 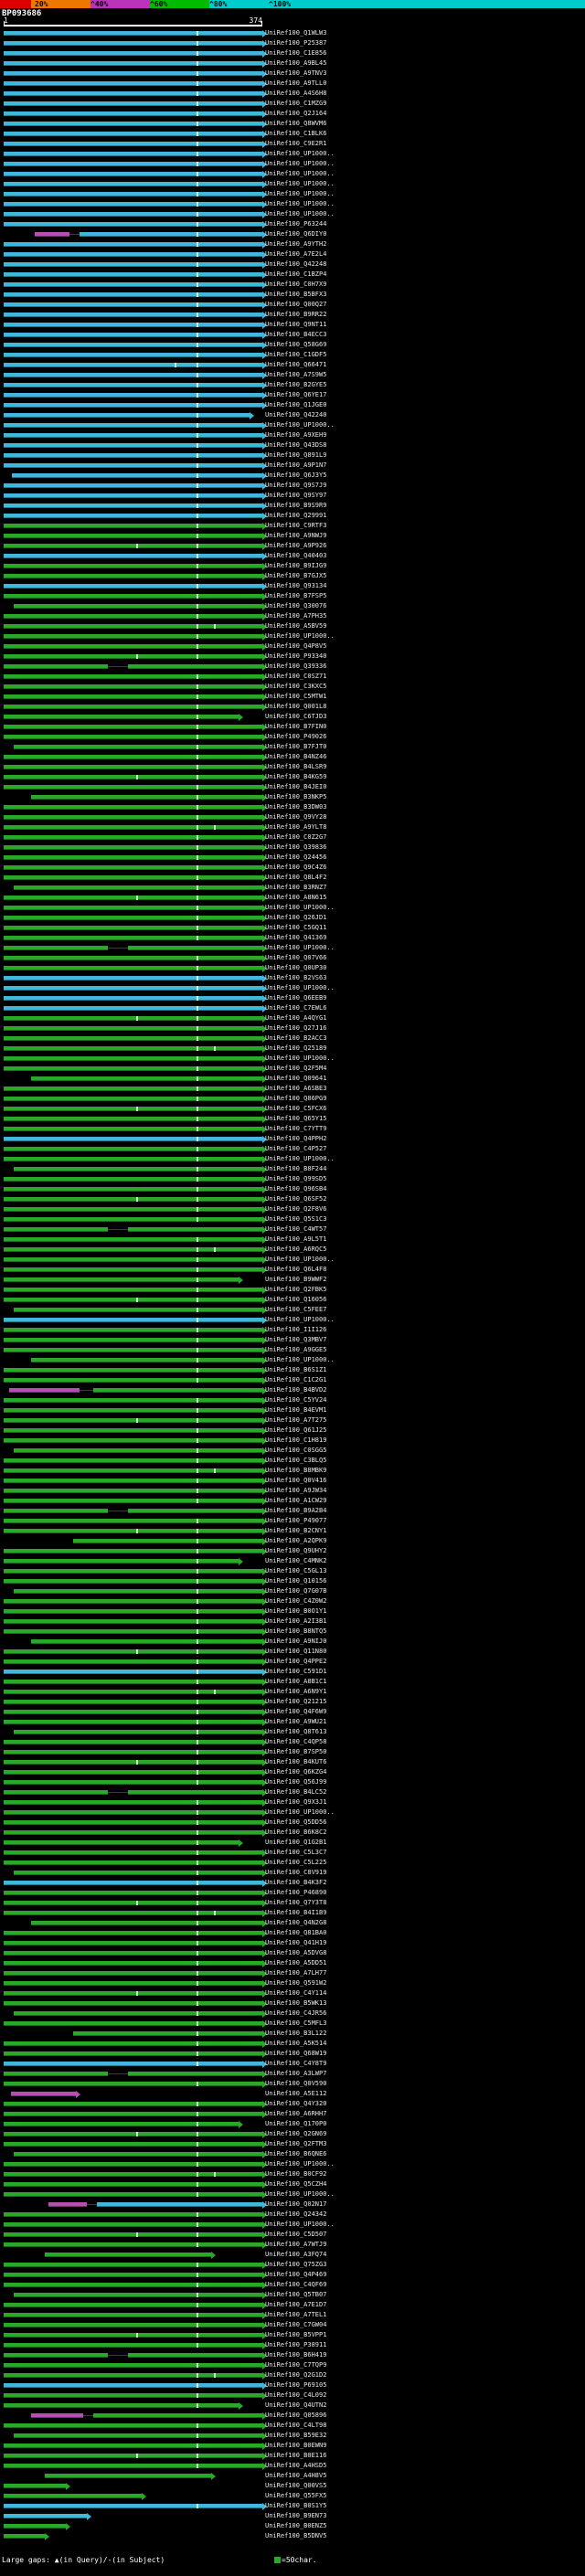 What do you see at coordinates (296, 2275) in the screenshot?
I see `hit-label: UniRef100_Q4P469` at bounding box center [296, 2275].